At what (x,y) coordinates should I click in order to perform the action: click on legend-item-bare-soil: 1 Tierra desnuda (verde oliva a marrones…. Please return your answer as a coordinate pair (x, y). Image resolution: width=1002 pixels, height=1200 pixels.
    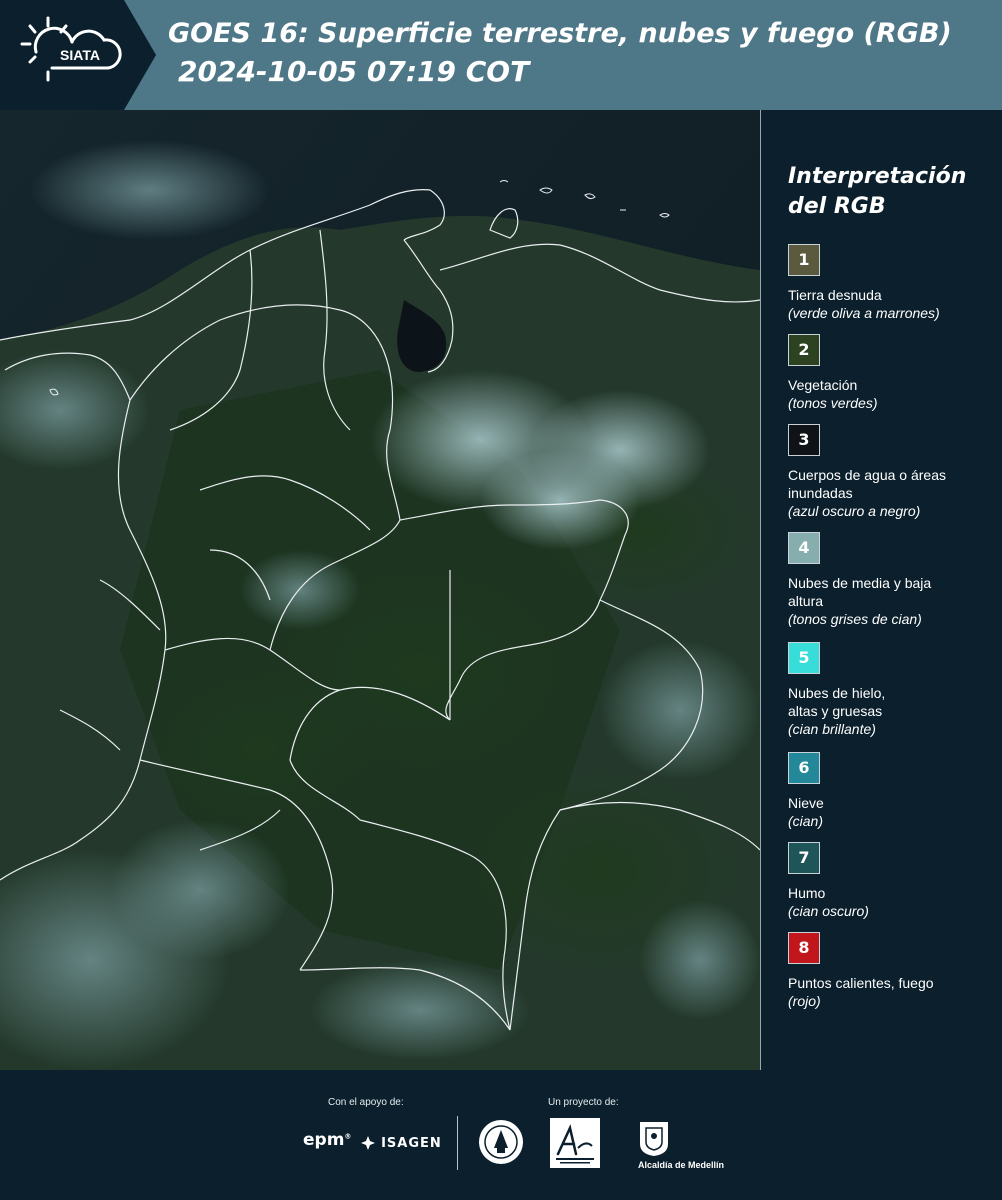
    Looking at the image, I should click on (893, 283).